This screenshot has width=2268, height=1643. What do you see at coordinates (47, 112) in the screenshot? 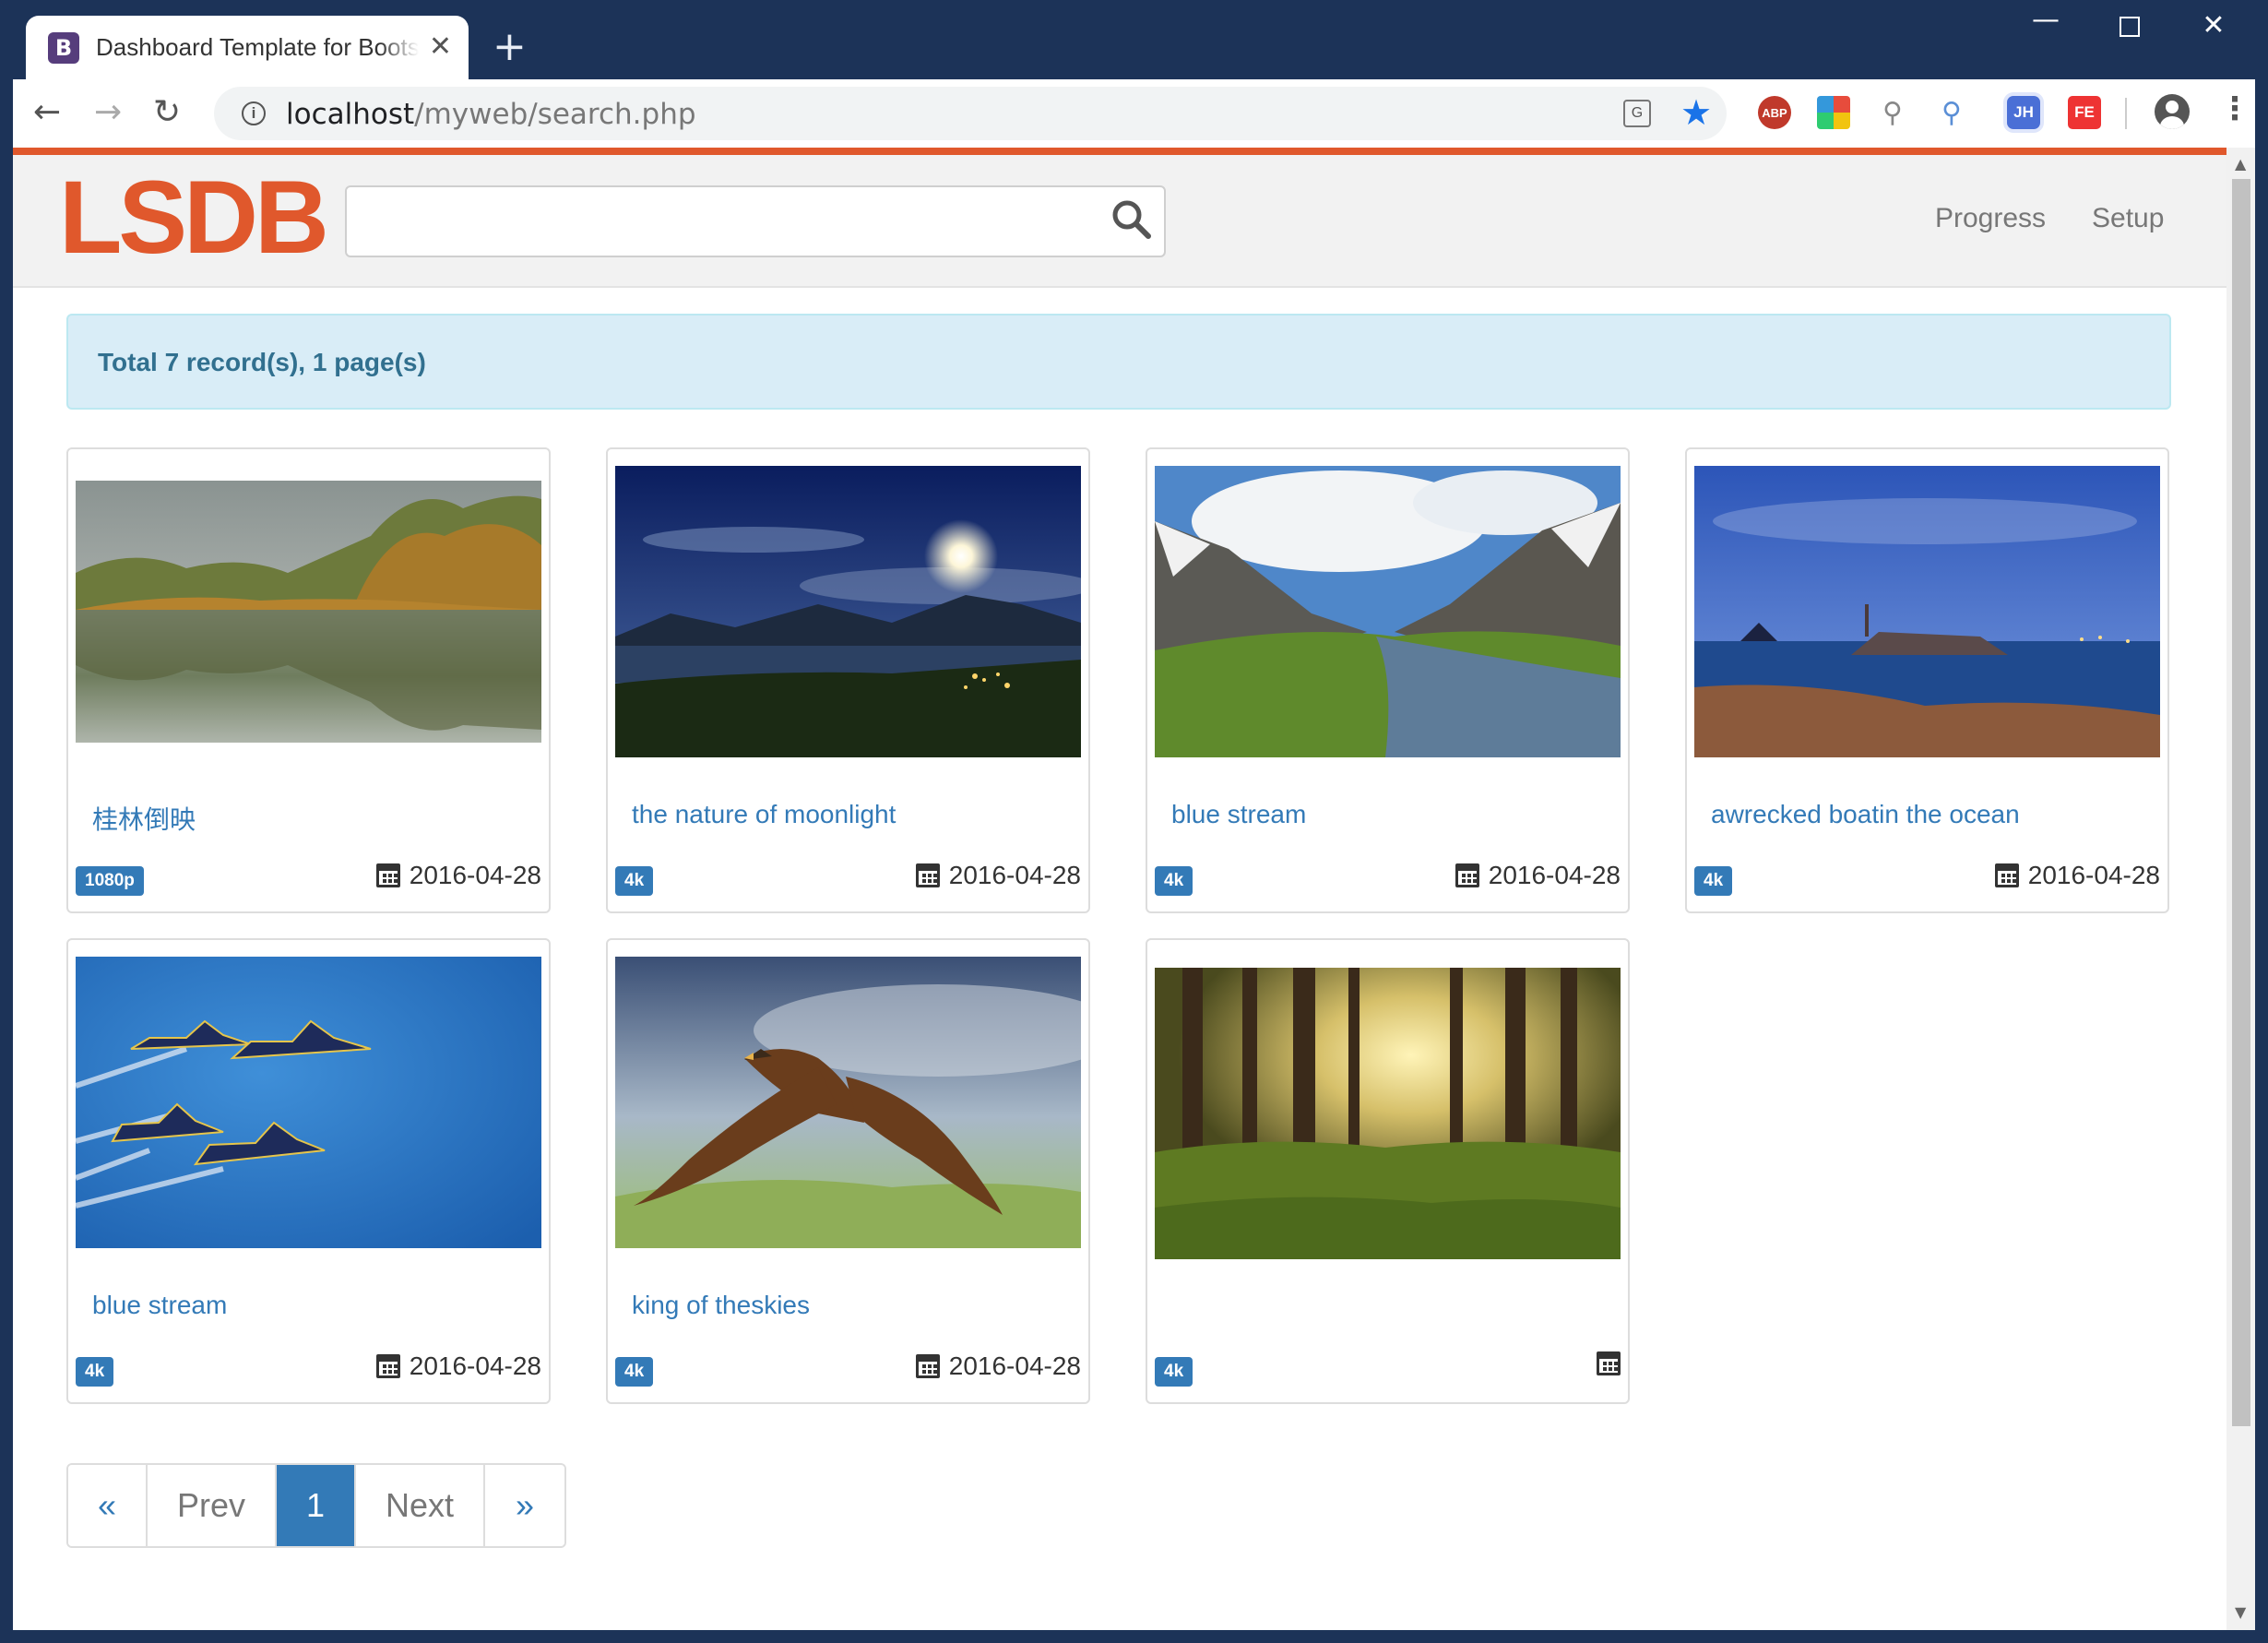
I see `back-arrow-icon: ←` at bounding box center [47, 112].